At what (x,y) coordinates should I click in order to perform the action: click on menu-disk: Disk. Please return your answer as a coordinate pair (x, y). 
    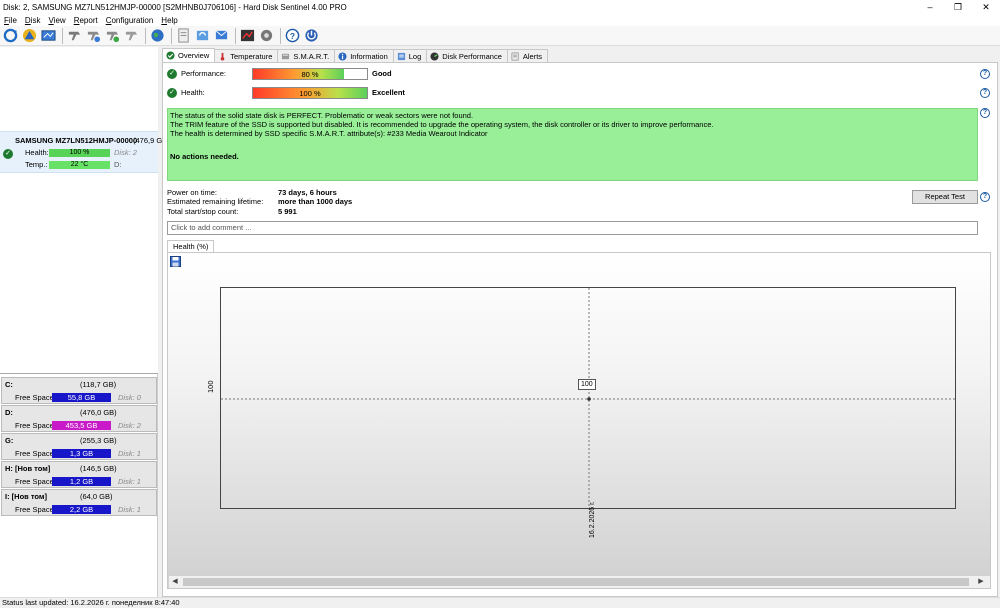
    Looking at the image, I should click on (33, 20).